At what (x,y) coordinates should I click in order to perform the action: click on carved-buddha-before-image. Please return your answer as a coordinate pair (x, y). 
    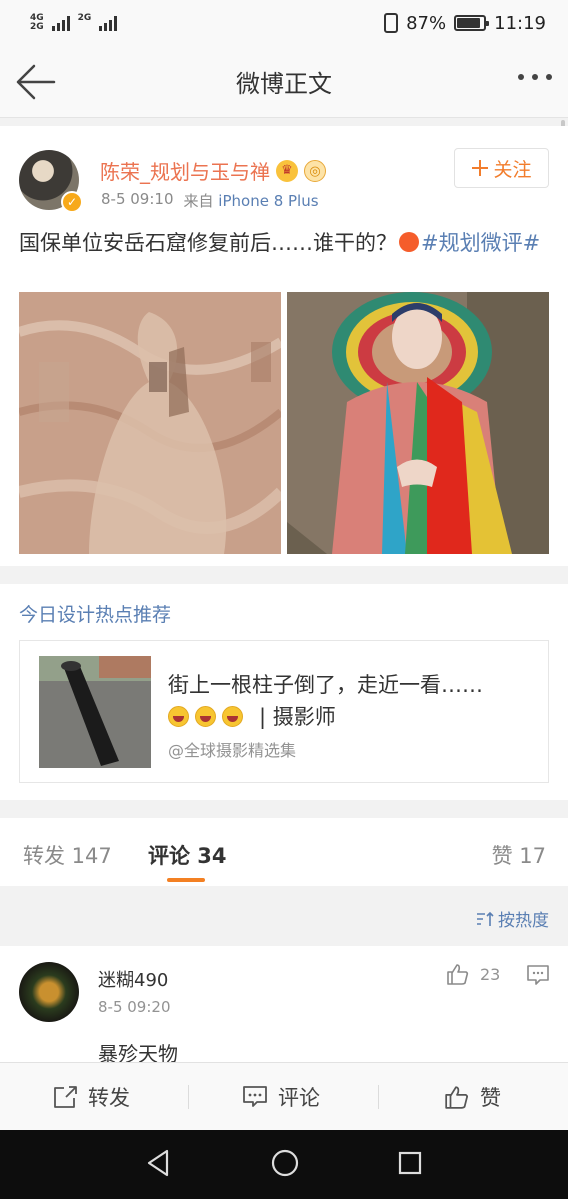
    Looking at the image, I should click on (150, 423).